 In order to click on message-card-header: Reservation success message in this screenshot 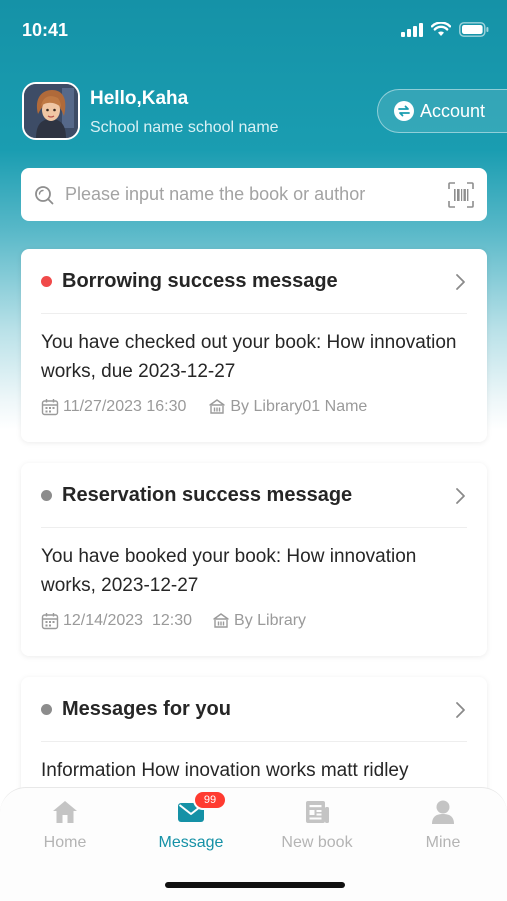, I will do `click(254, 495)`.